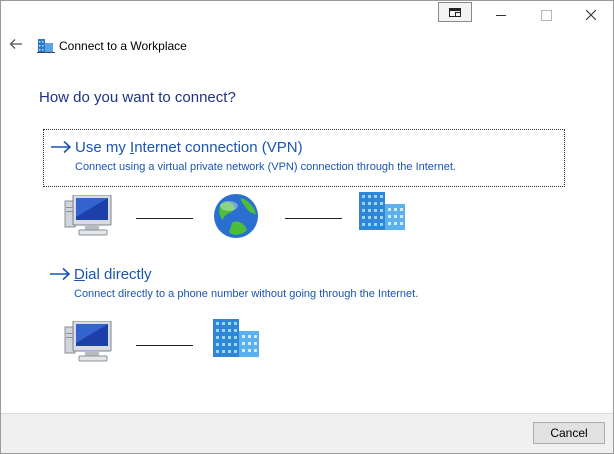 The width and height of the screenshot is (614, 454). Describe the element at coordinates (307, 433) in the screenshot. I see `button-bar` at that location.